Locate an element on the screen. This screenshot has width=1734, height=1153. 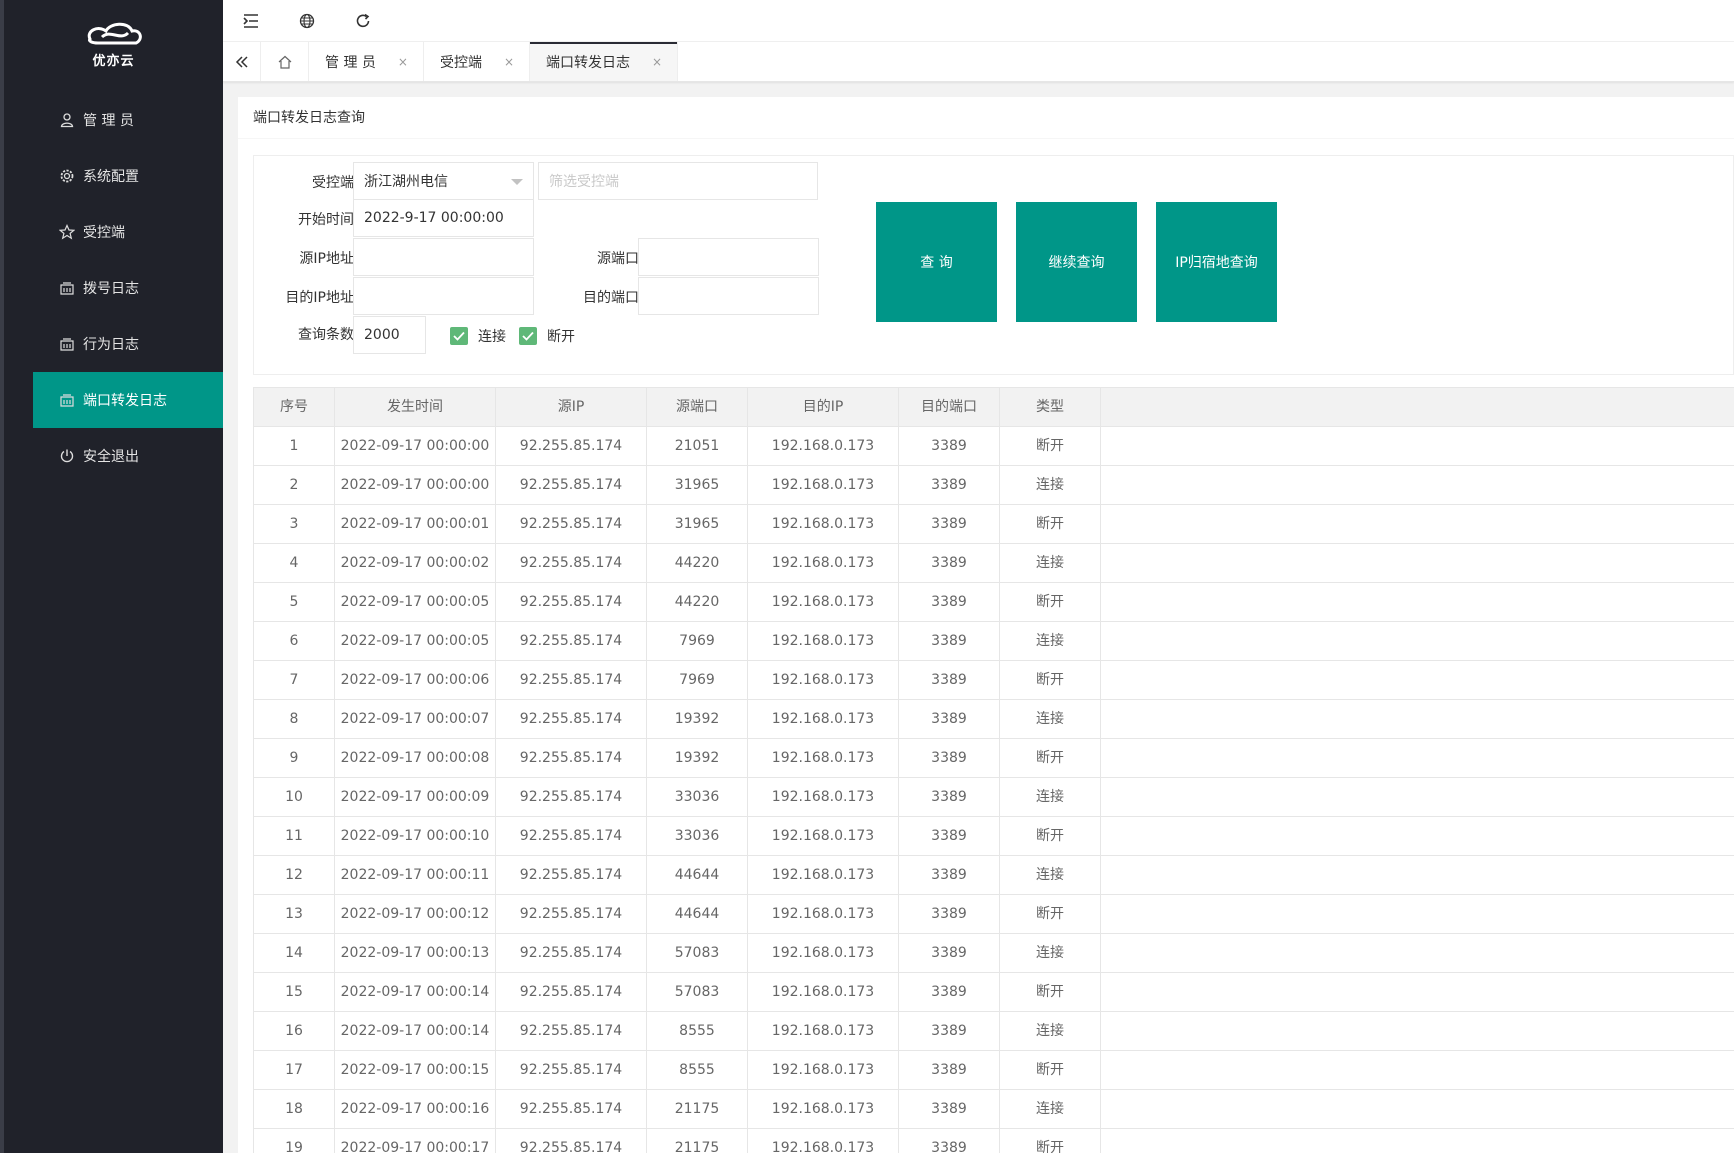
table-cell: 2022-09-17 00:00:14 is located at coordinates (415, 1031).